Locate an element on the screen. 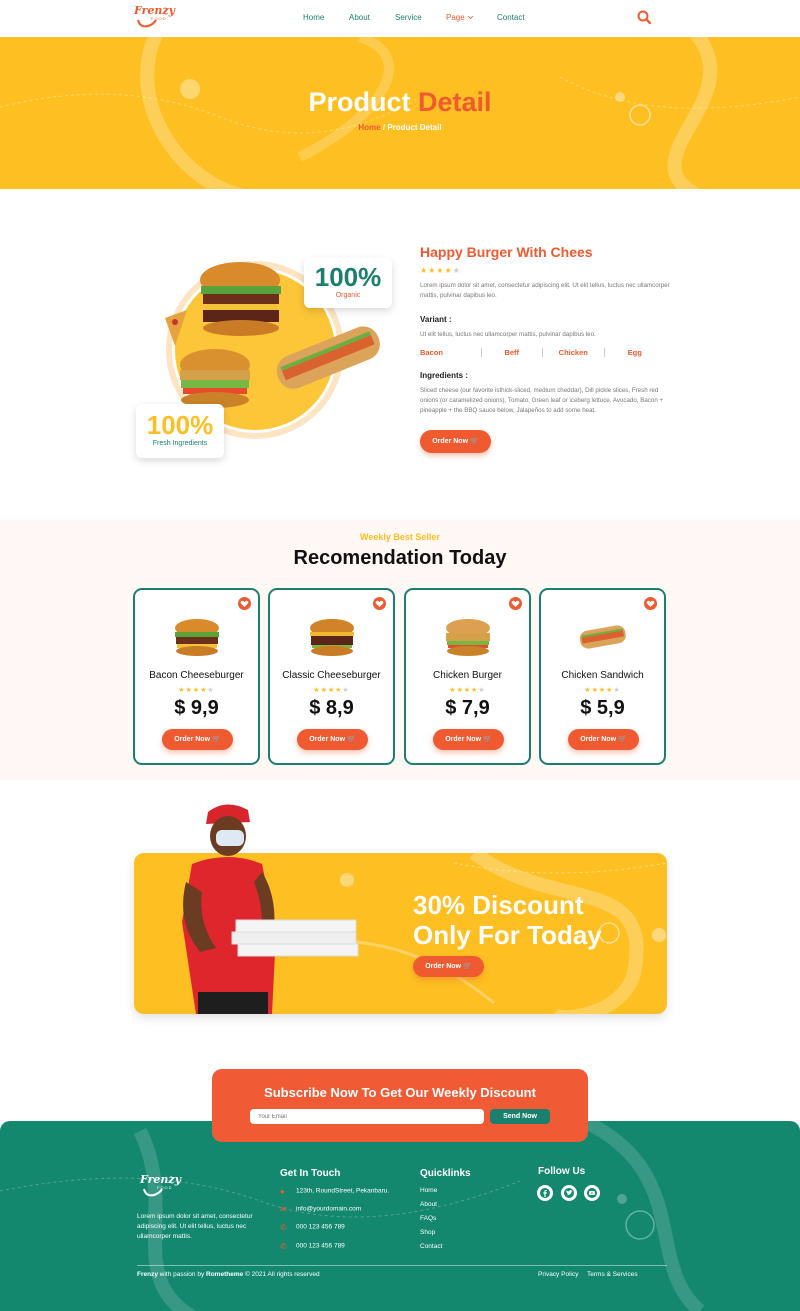  product-name: Bacon Cheeseburger is located at coordinates (196, 675).